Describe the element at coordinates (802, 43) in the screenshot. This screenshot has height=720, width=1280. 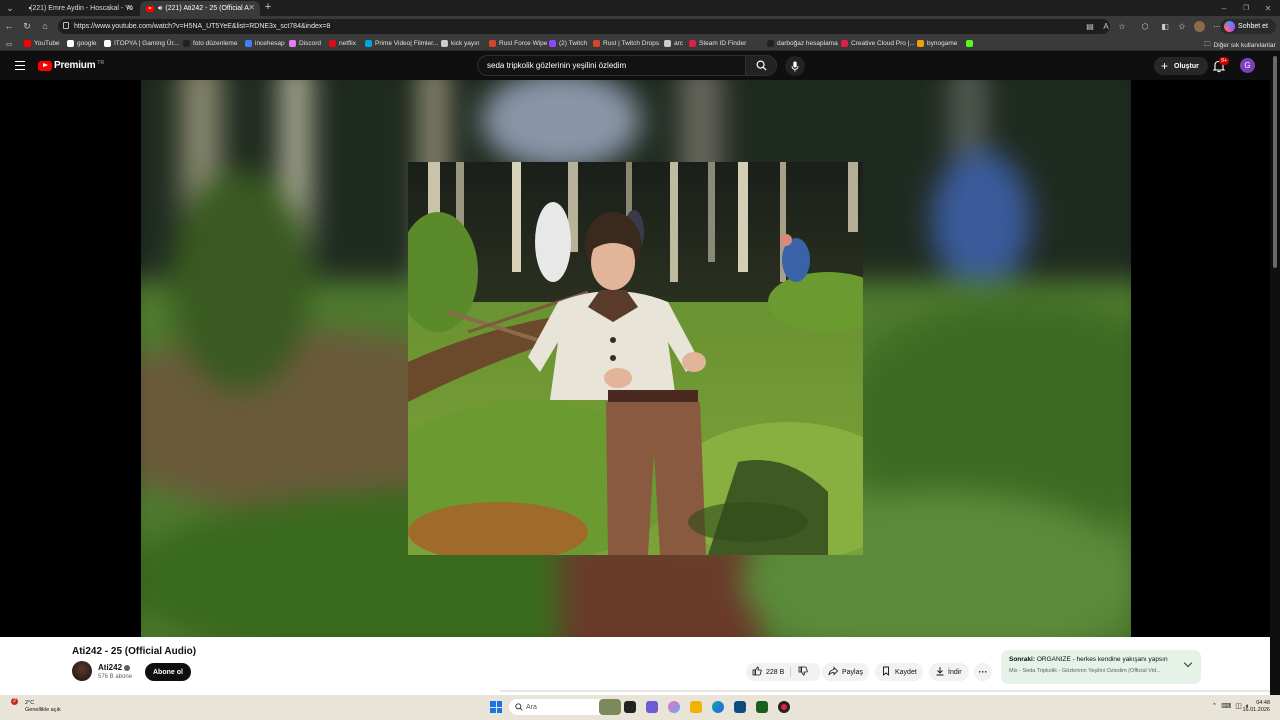
I see `bookmark-item: darboğaz hesaplama` at that location.